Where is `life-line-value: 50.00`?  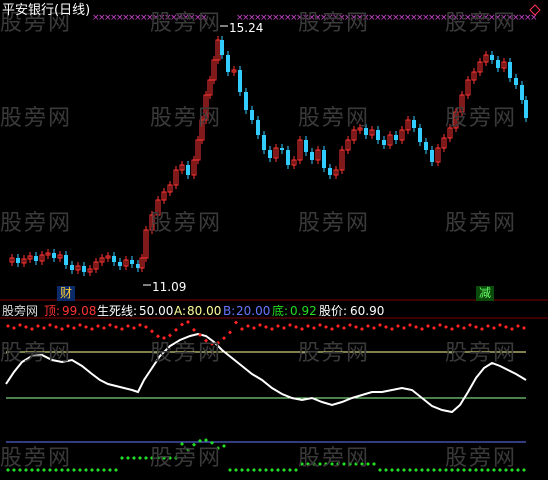 life-line-value: 50.00 is located at coordinates (156, 311).